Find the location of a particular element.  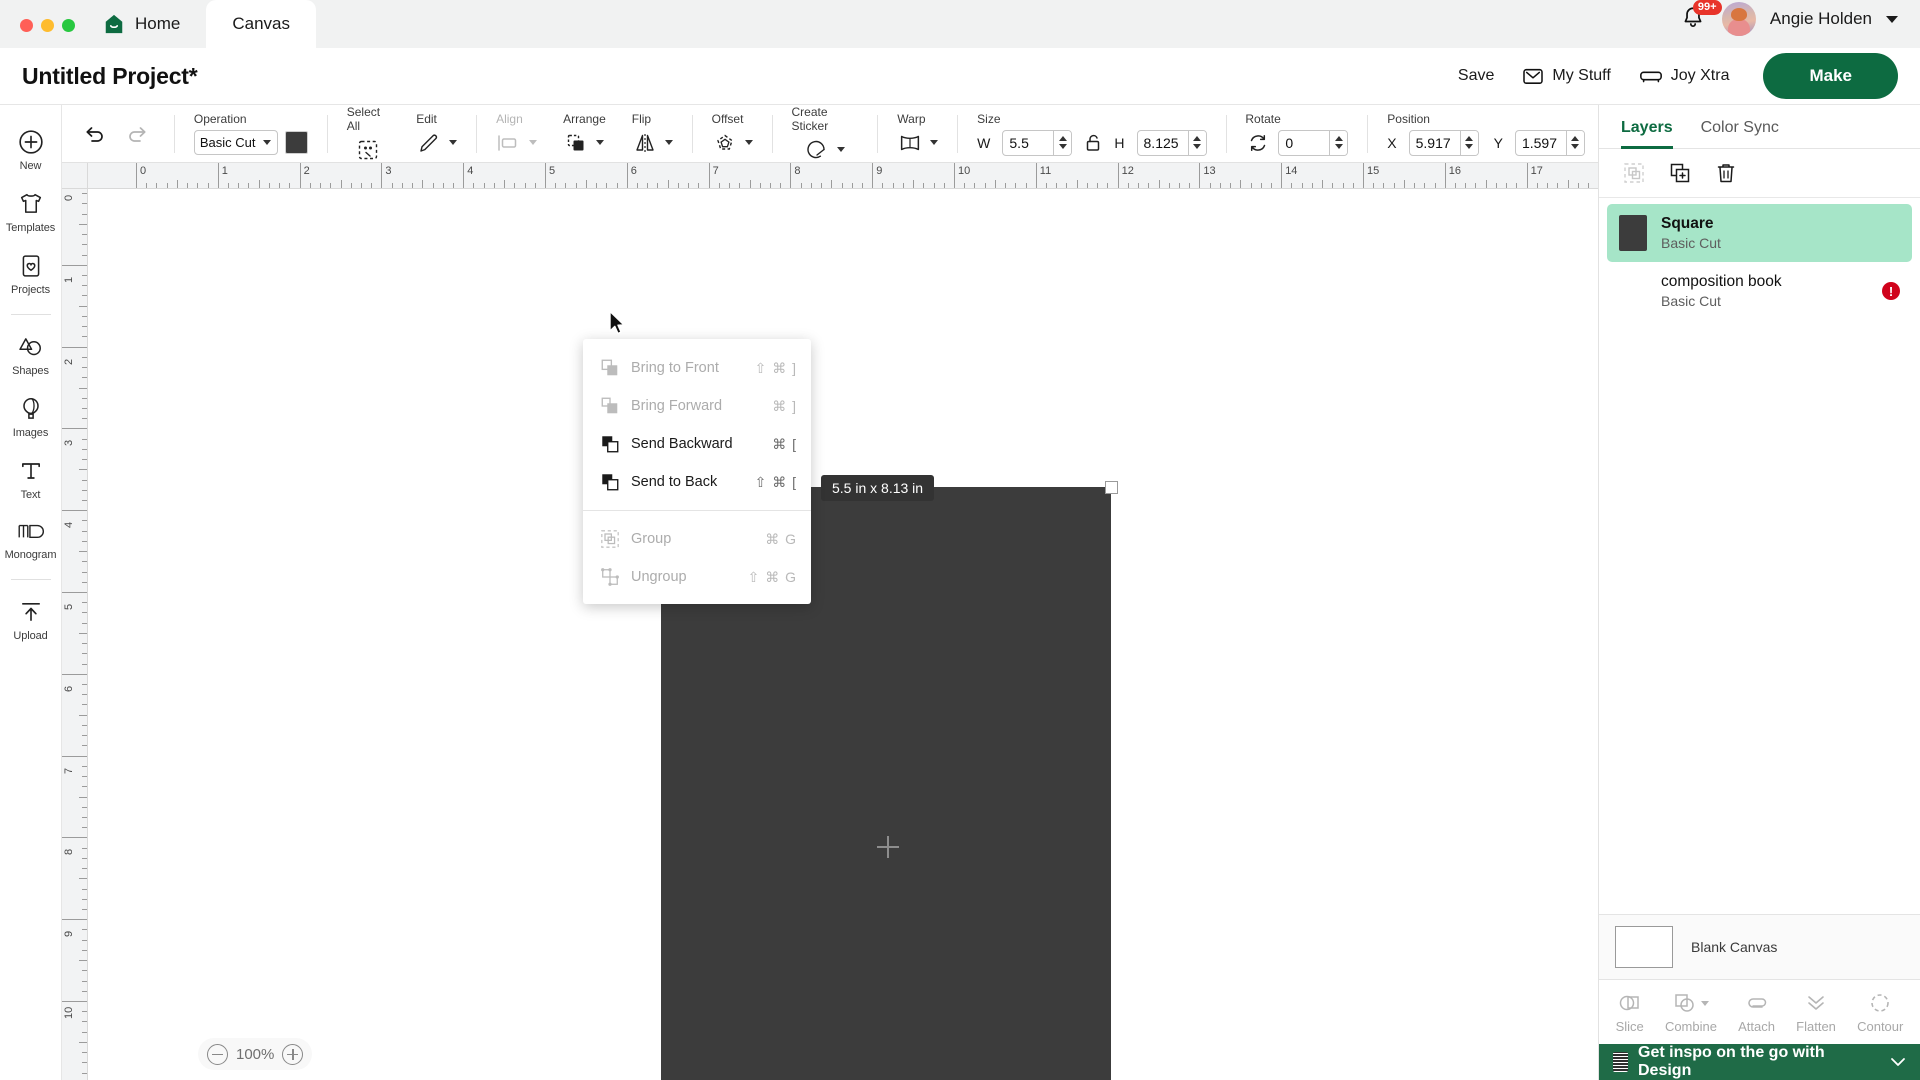

tab-layers: Layers is located at coordinates (1647, 134).